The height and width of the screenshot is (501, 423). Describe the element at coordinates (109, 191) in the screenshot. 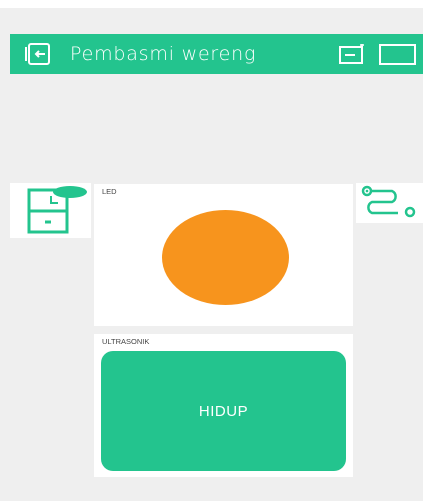

I see `led-label: LED` at that location.